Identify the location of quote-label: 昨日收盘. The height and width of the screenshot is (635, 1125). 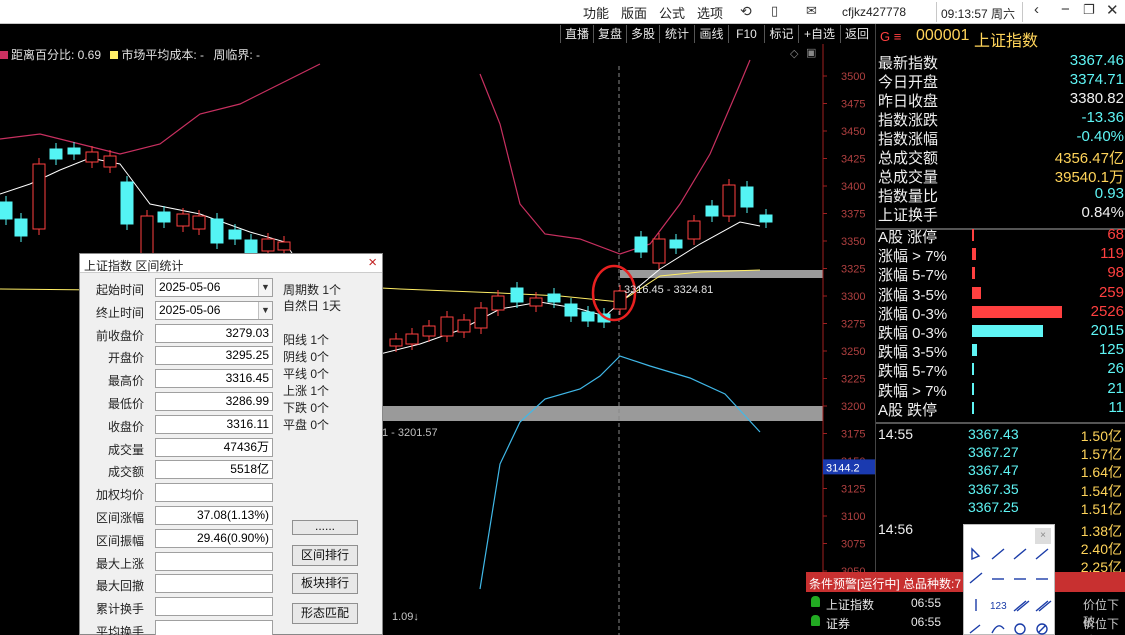
(908, 101).